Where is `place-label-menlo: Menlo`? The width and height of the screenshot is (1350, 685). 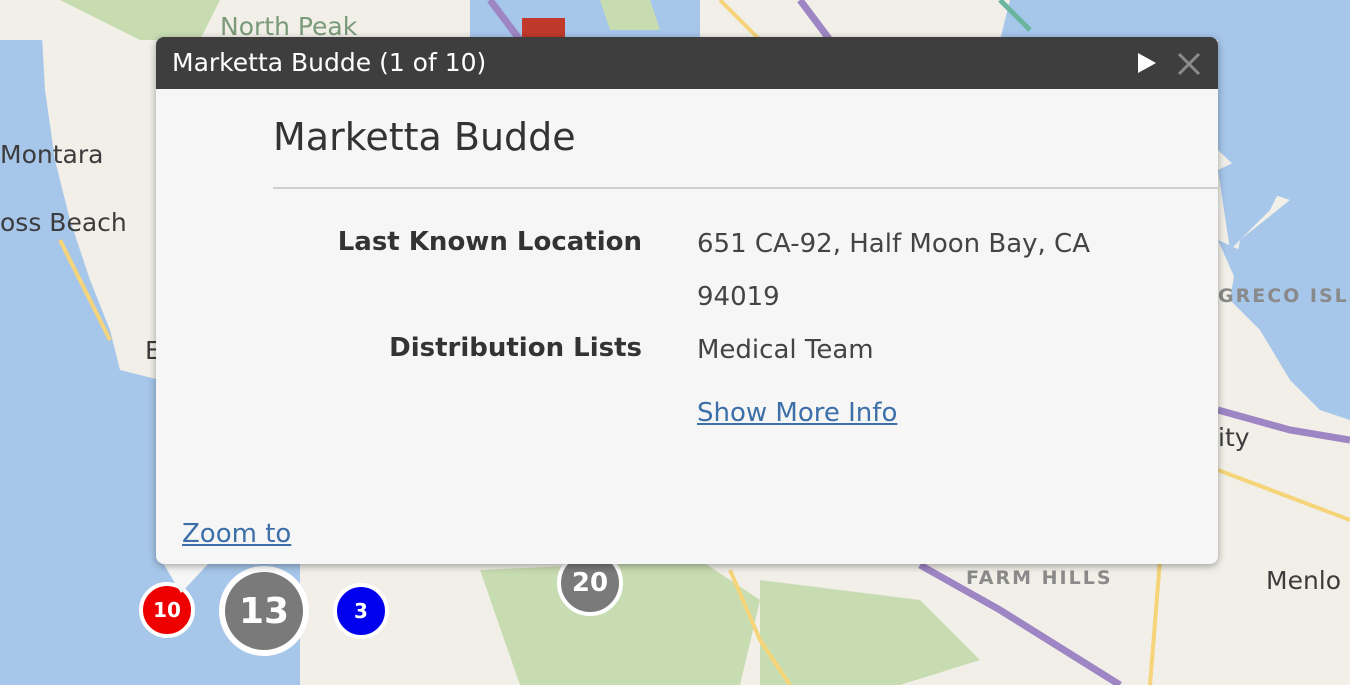
place-label-menlo: Menlo is located at coordinates (1304, 580).